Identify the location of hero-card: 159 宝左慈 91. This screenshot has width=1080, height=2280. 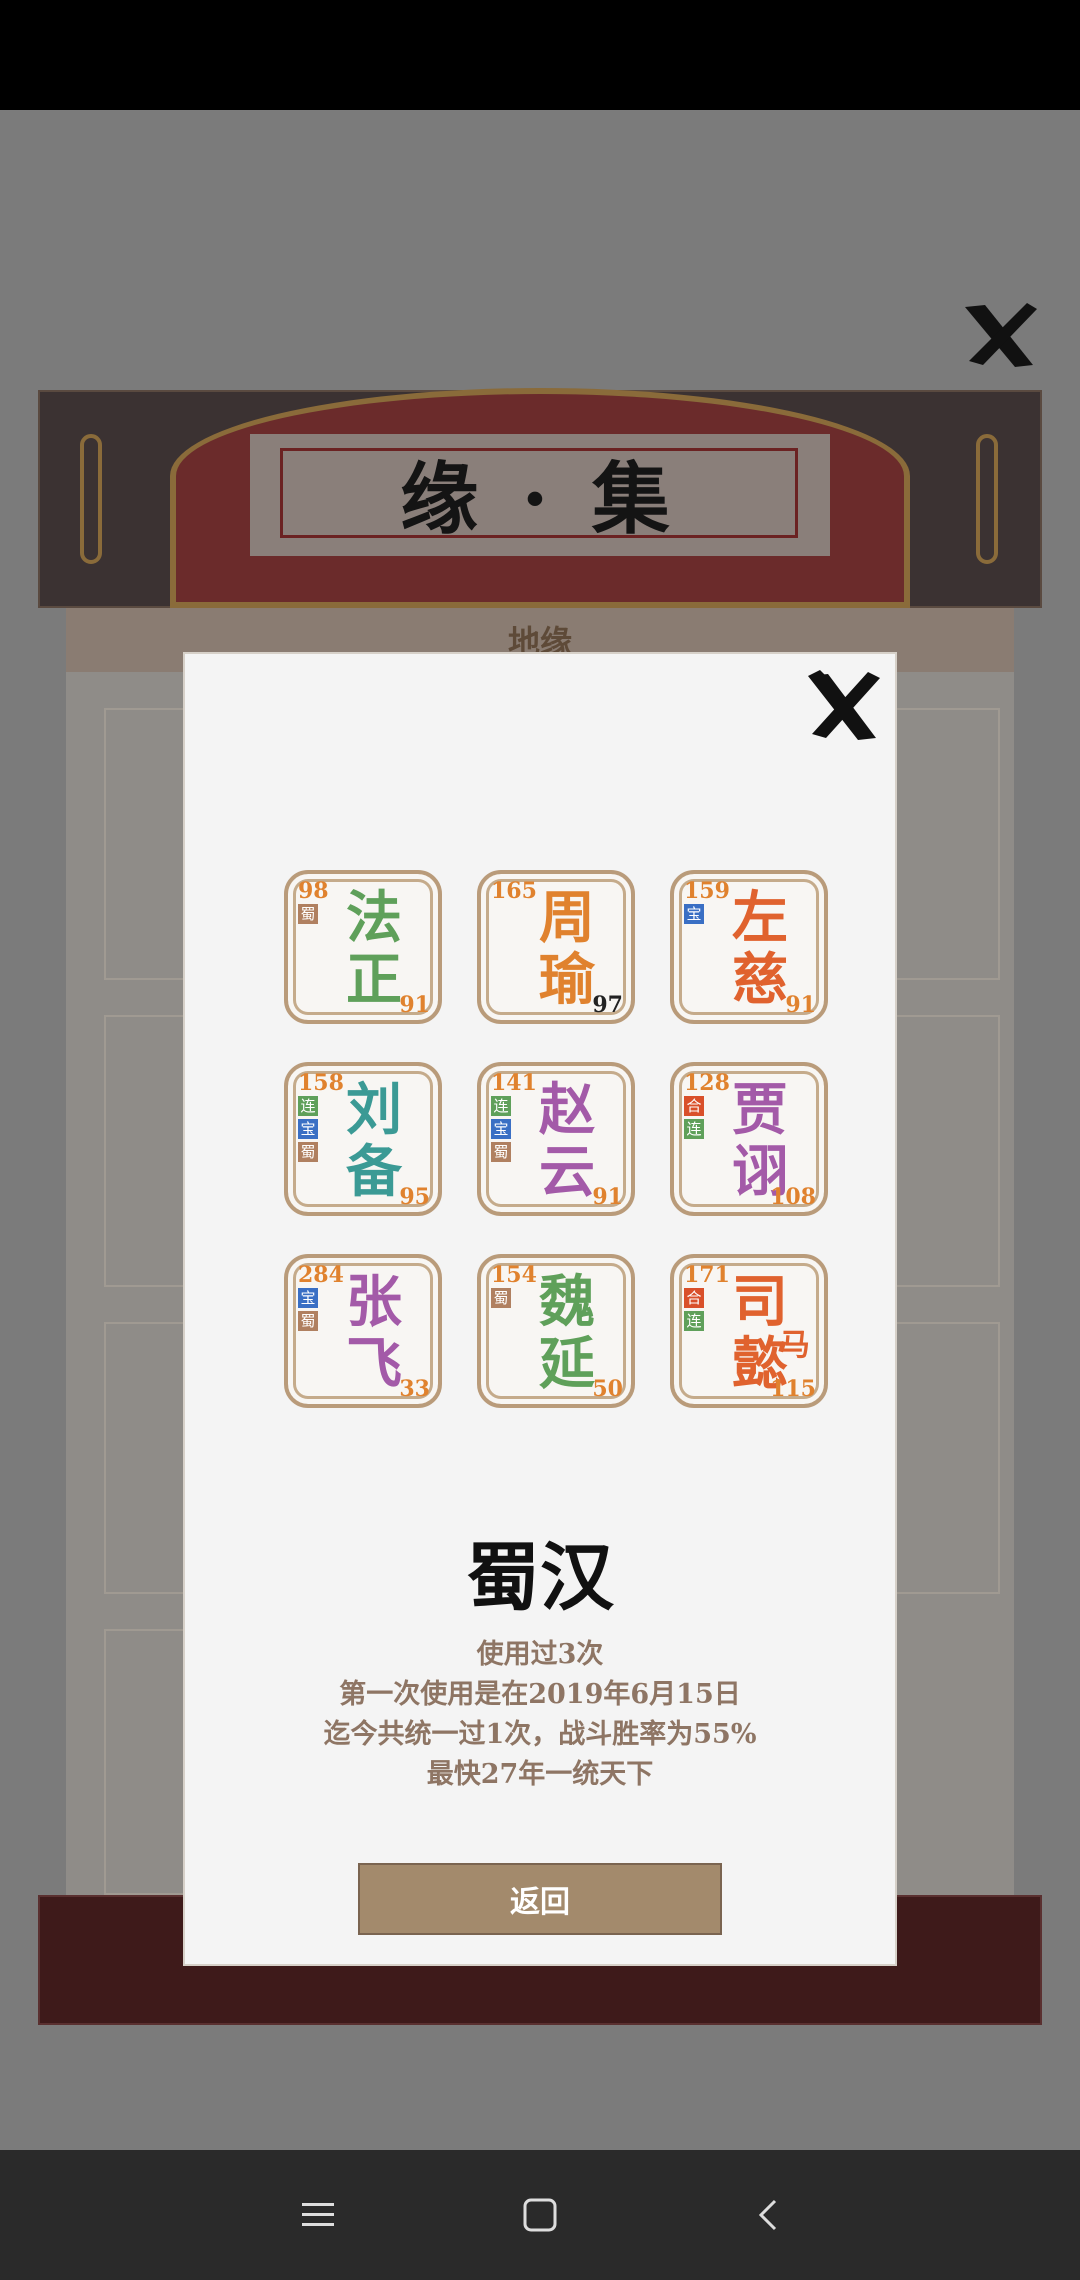
(749, 947).